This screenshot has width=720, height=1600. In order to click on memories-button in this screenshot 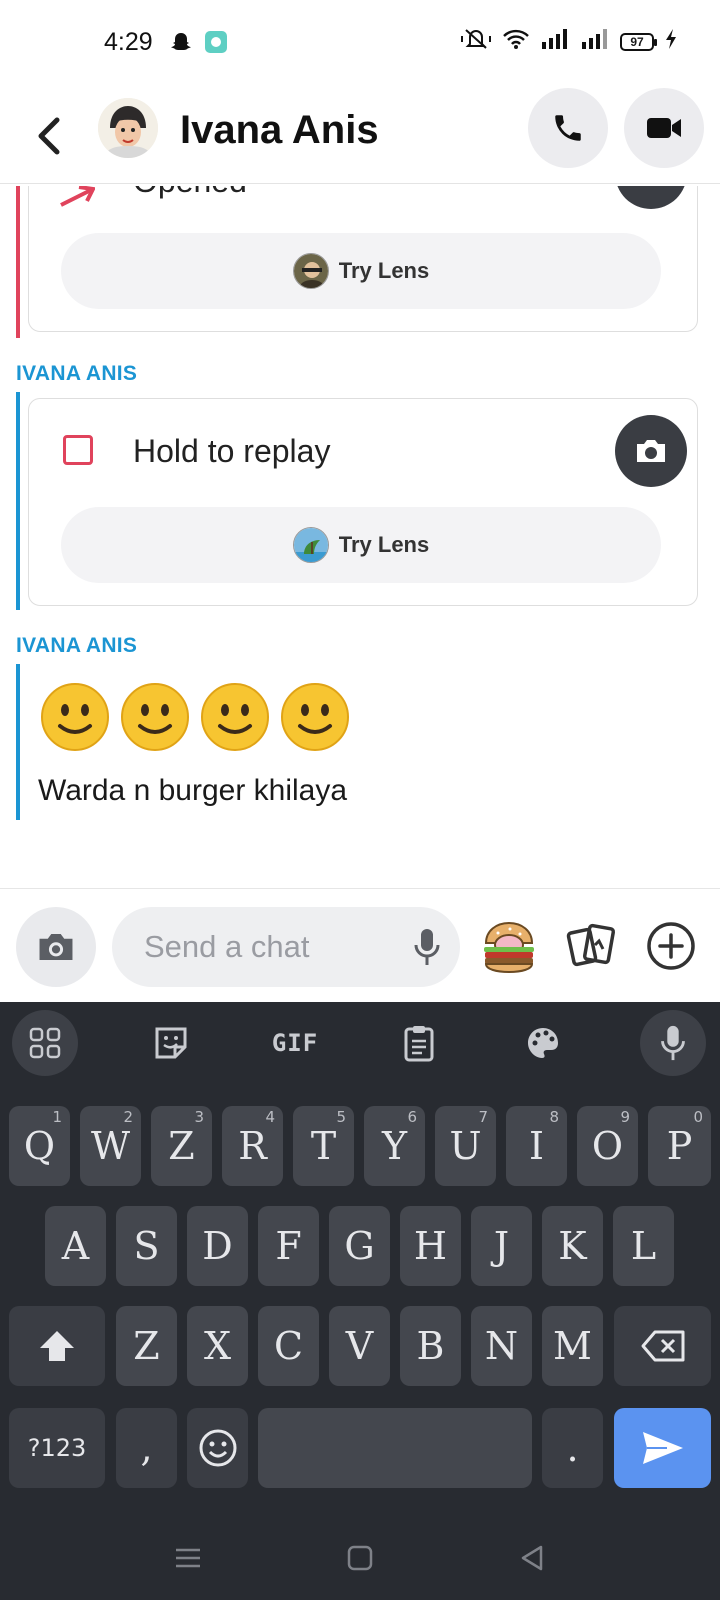, I will do `click(591, 946)`.